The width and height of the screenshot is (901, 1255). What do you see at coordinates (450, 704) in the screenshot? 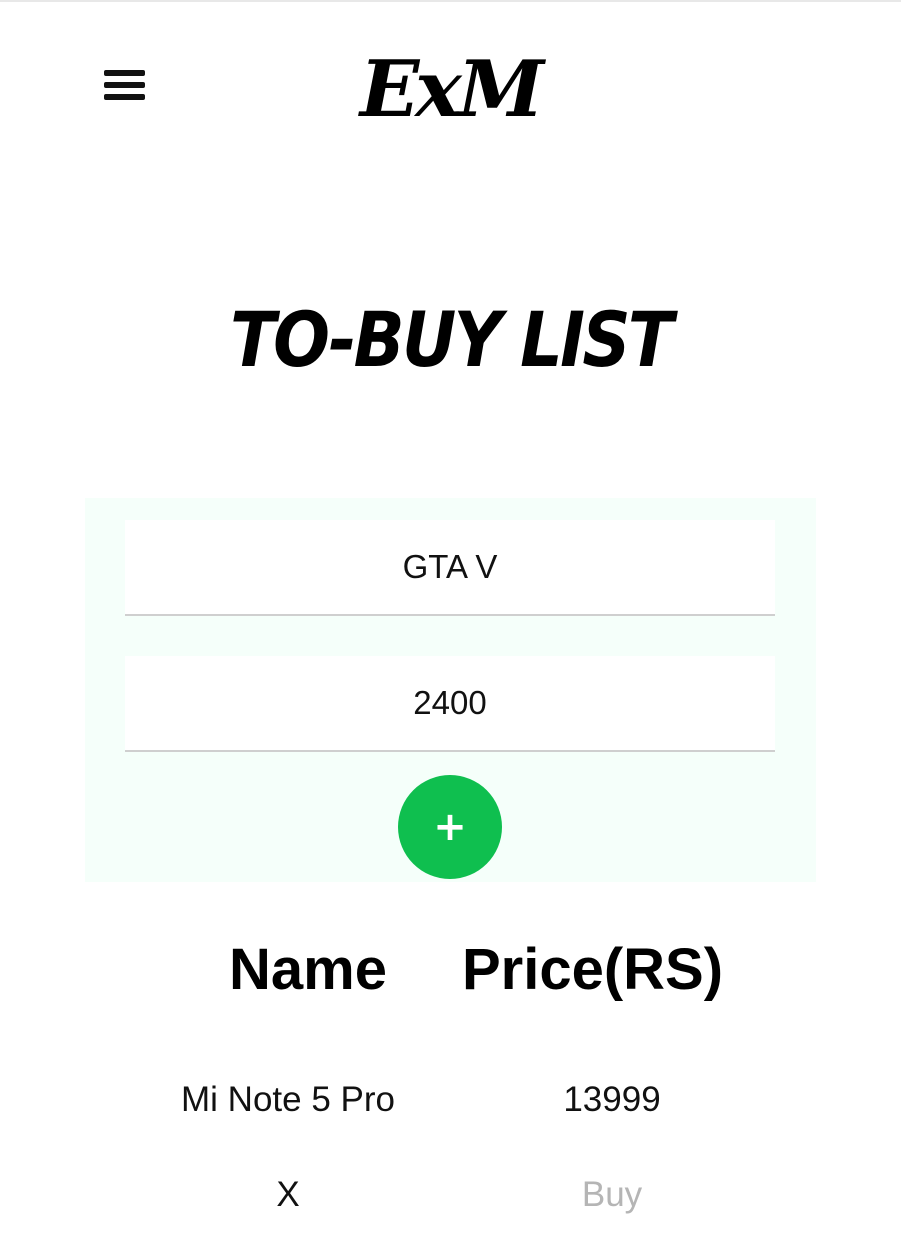
I see `item-price-input` at bounding box center [450, 704].